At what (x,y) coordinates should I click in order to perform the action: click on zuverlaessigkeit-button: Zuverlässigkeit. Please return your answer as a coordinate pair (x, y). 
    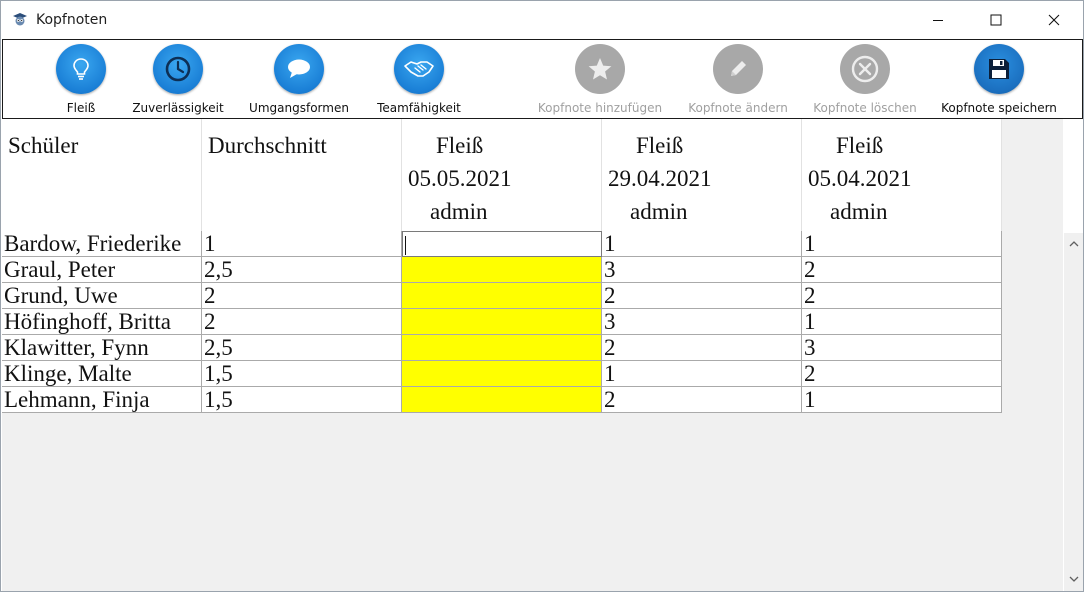
    Looking at the image, I should click on (178, 79).